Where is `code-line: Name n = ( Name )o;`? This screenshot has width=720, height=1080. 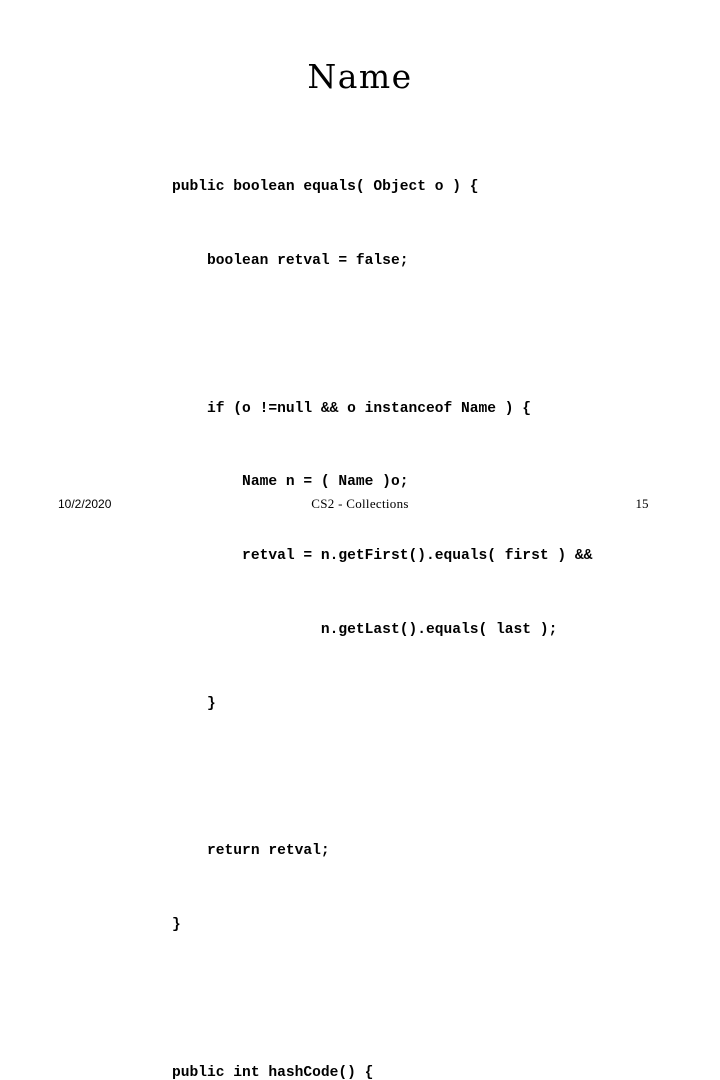 code-line: Name n = ( Name )o; is located at coordinates (290, 482).